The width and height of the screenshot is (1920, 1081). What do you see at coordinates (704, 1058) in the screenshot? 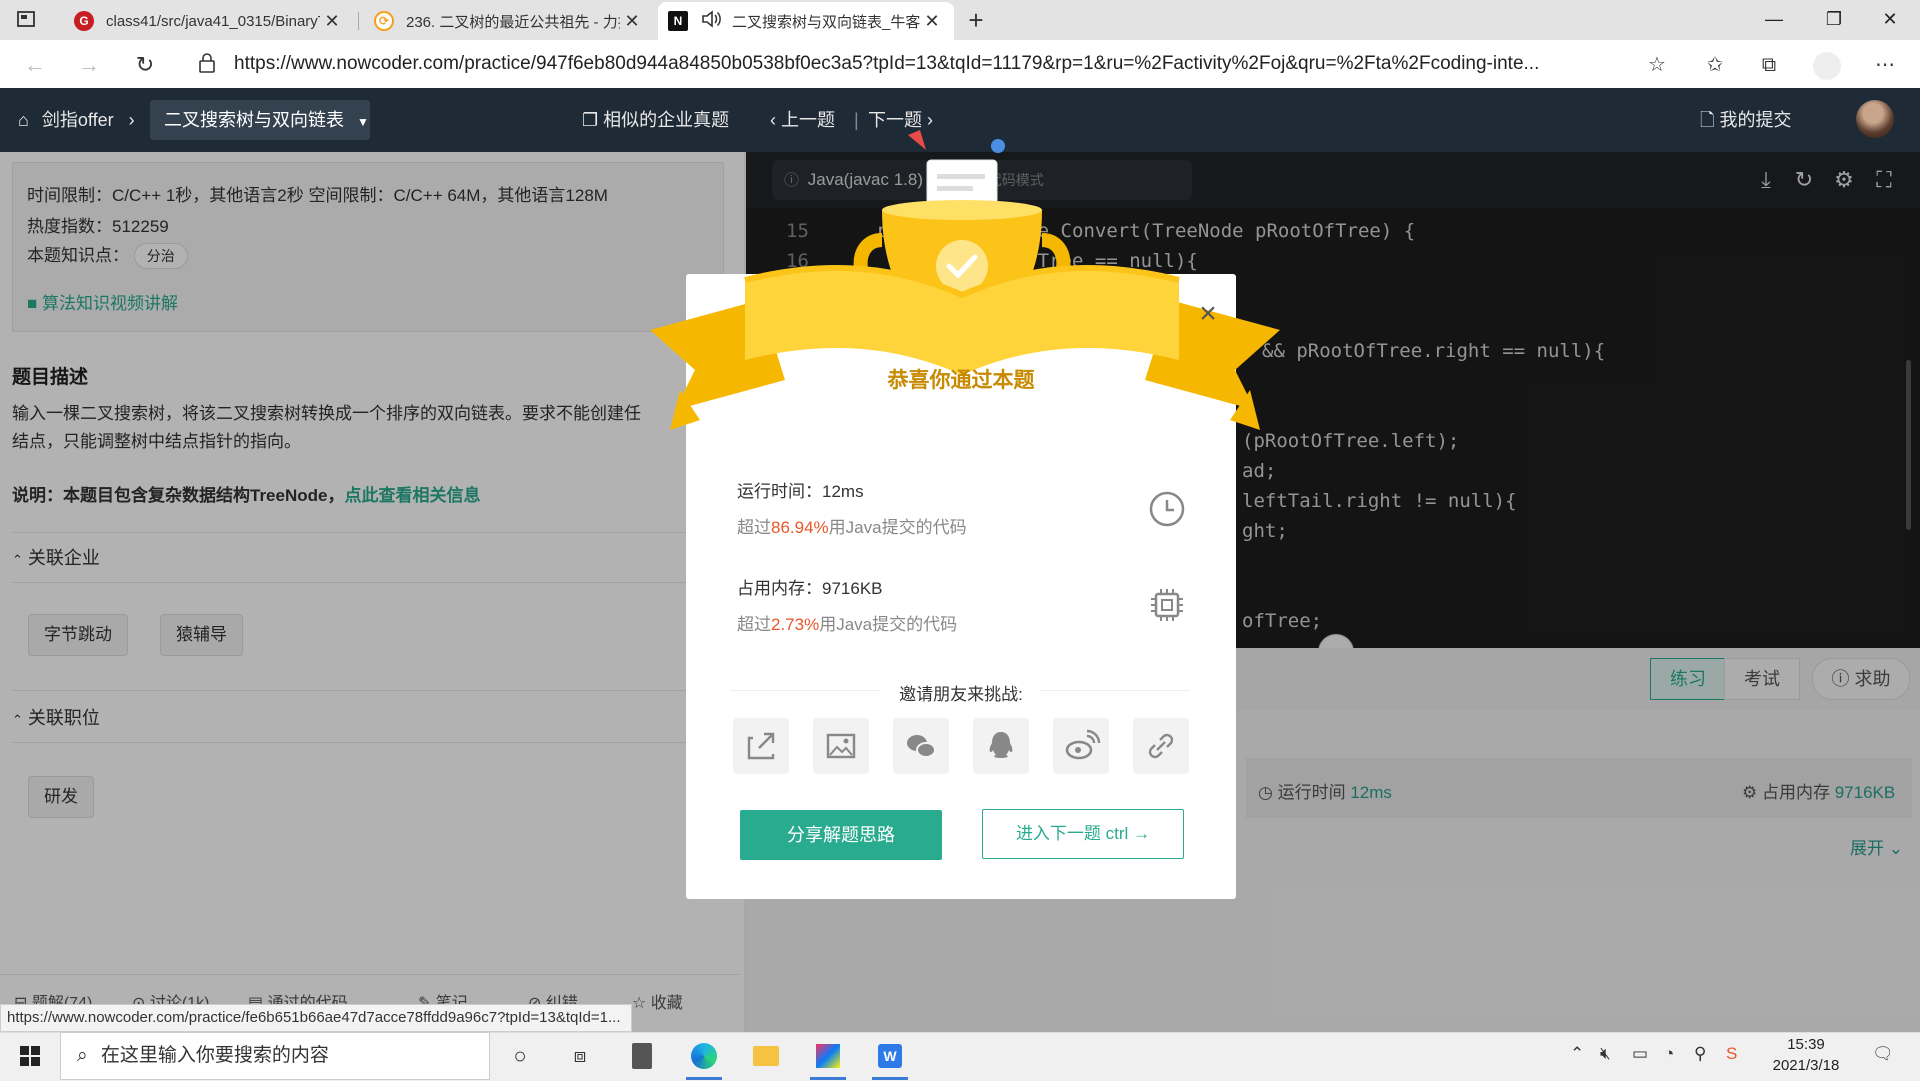
I see `edge-browser-icon` at bounding box center [704, 1058].